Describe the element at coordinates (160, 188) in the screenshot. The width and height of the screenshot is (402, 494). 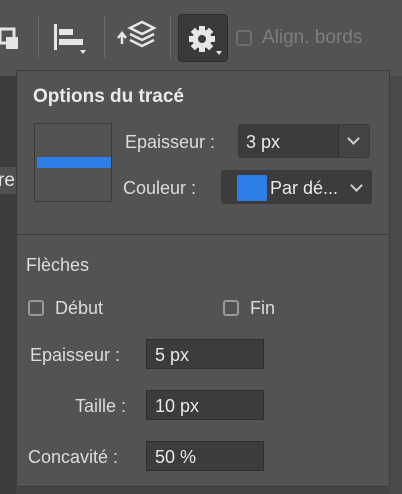
I see `color-label: Couleur :` at that location.